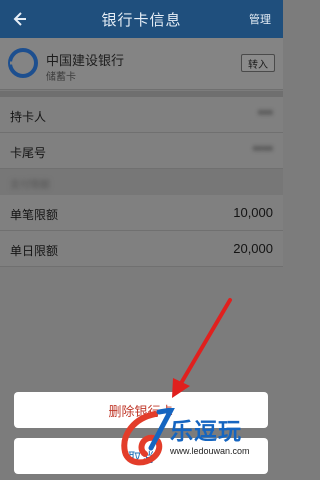 This screenshot has height=480, width=320. I want to click on single-limit-label: 单笔限额, so click(34, 215).